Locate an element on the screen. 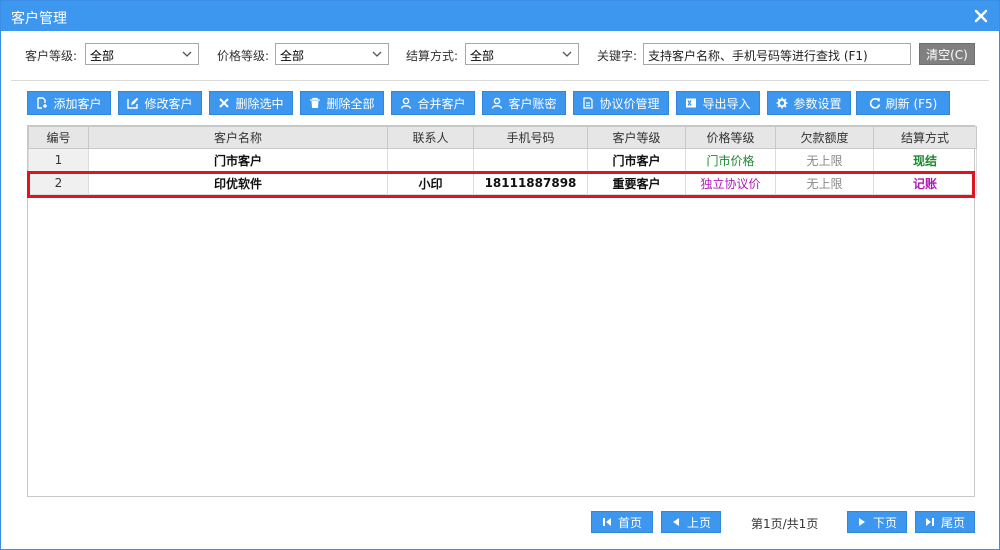 The image size is (1000, 550). triangle-right-icon is located at coordinates (861, 522).